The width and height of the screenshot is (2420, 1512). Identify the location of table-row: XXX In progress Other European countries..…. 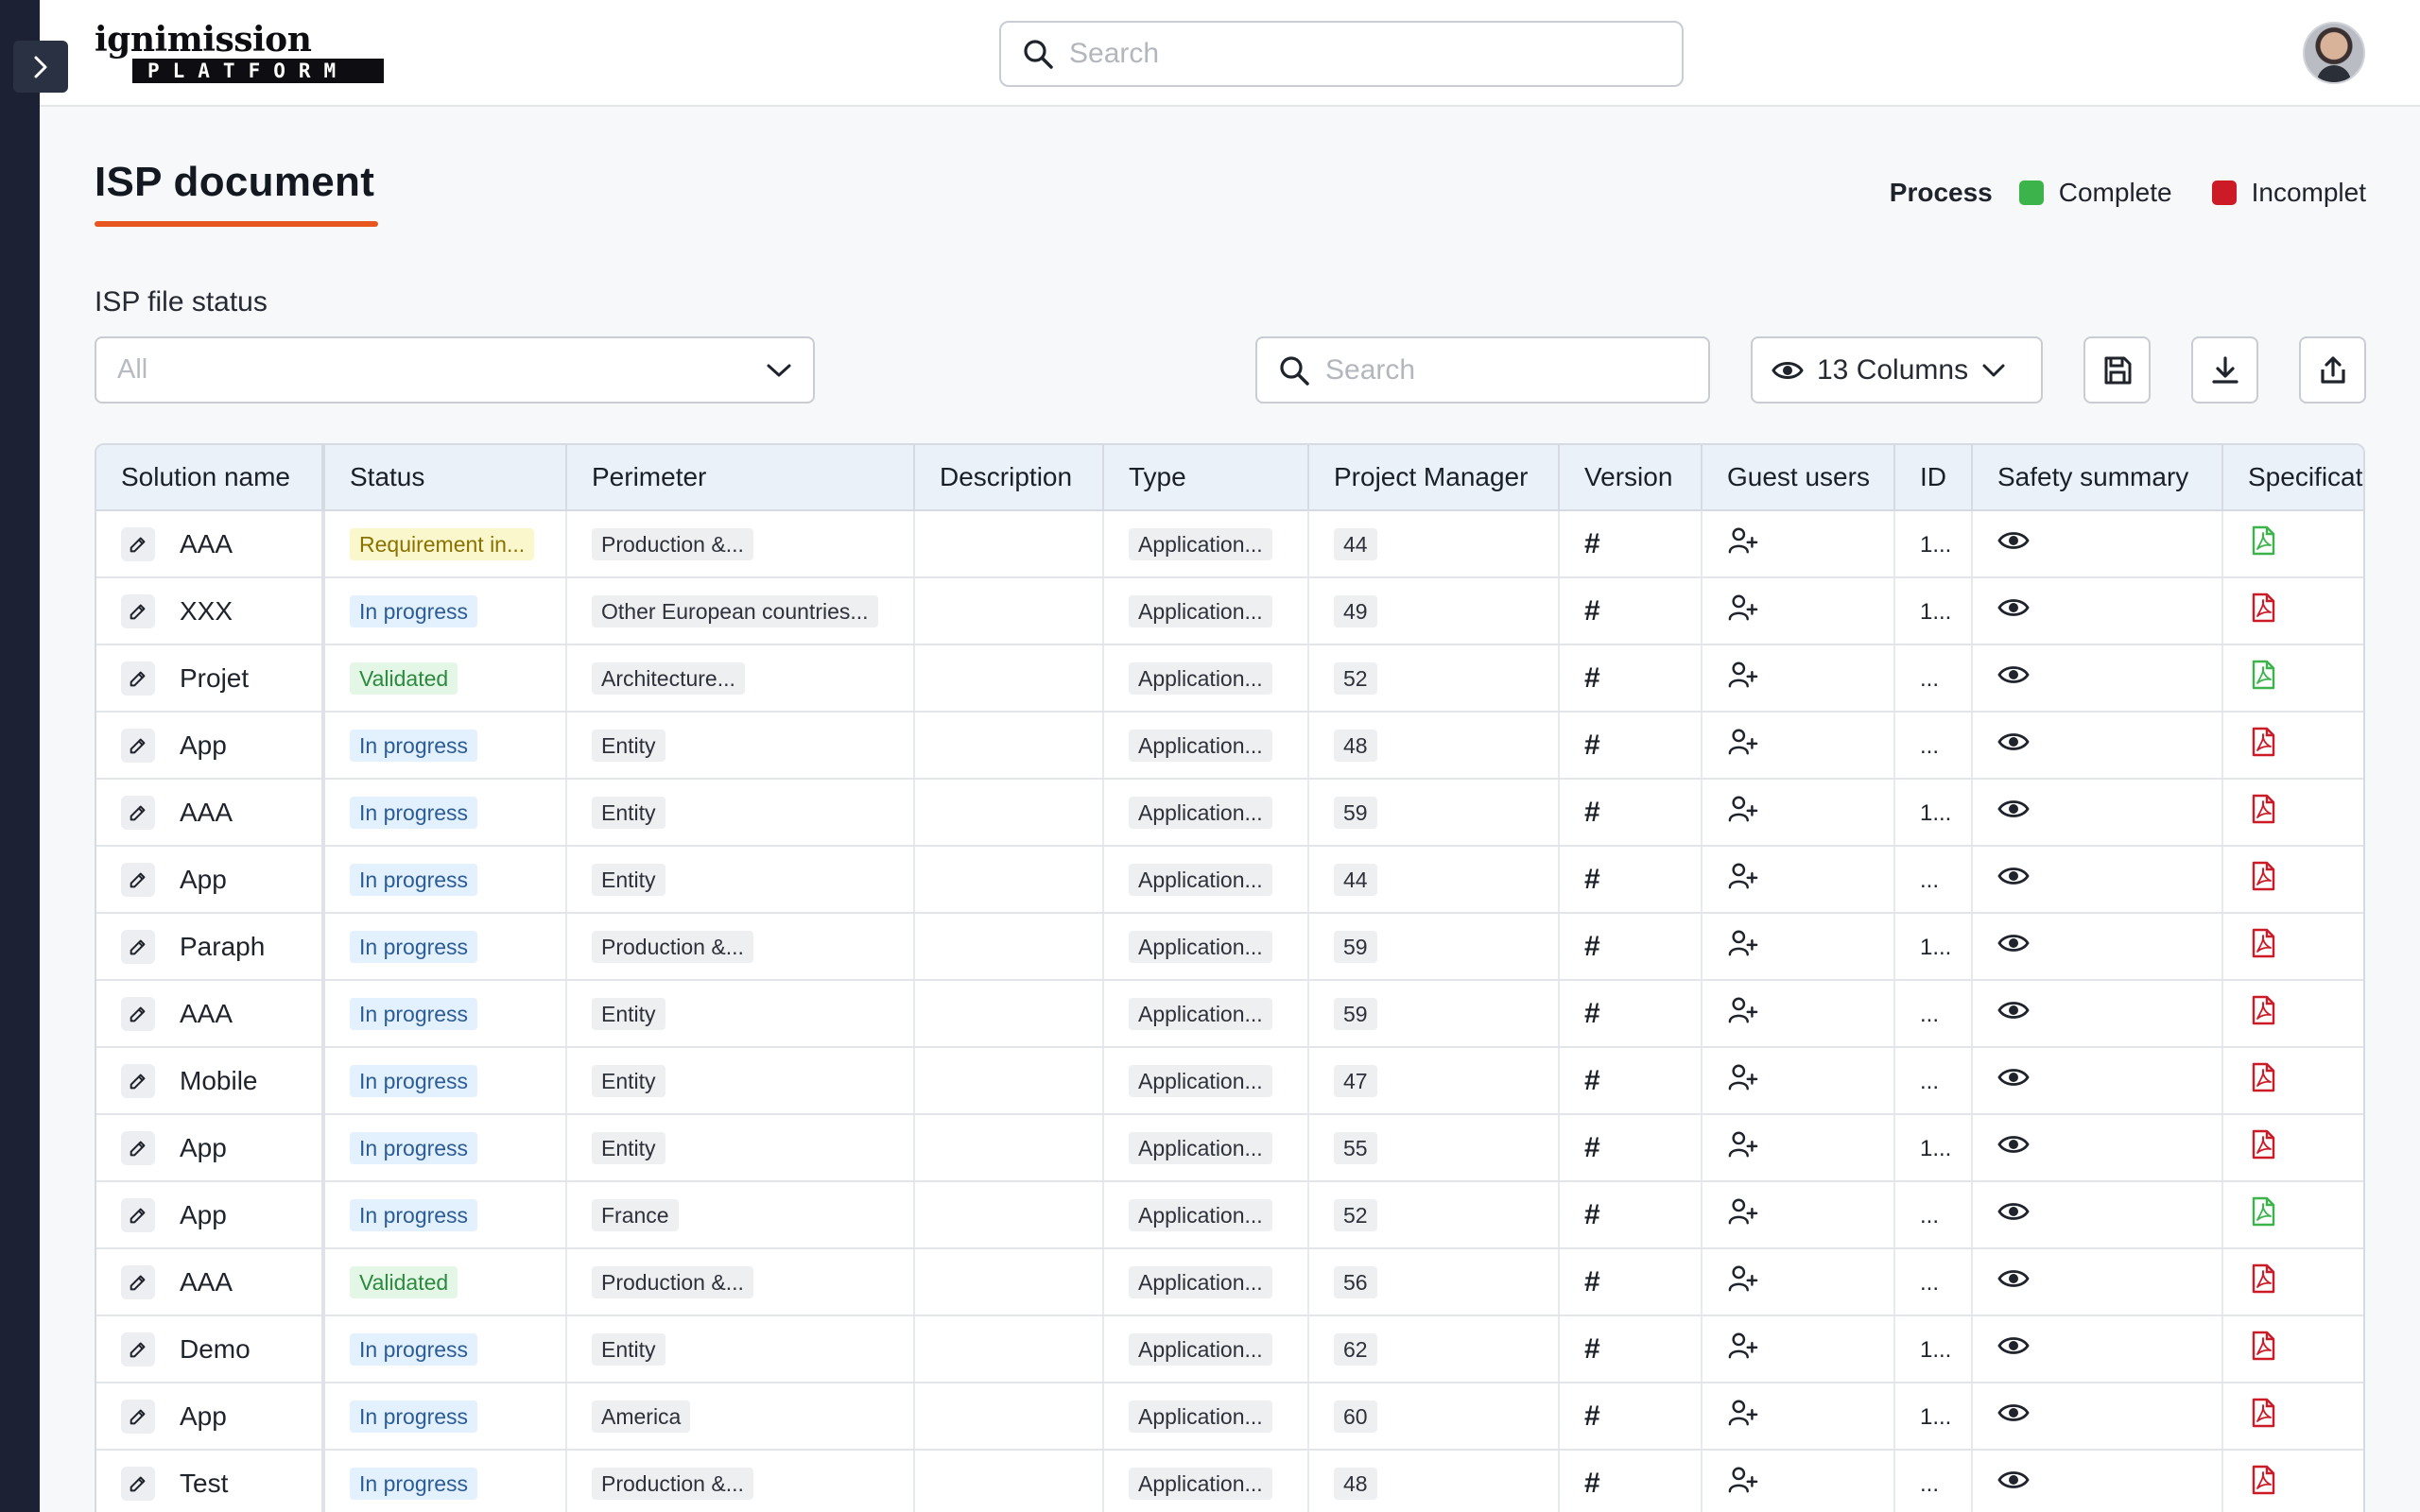
(1229, 611).